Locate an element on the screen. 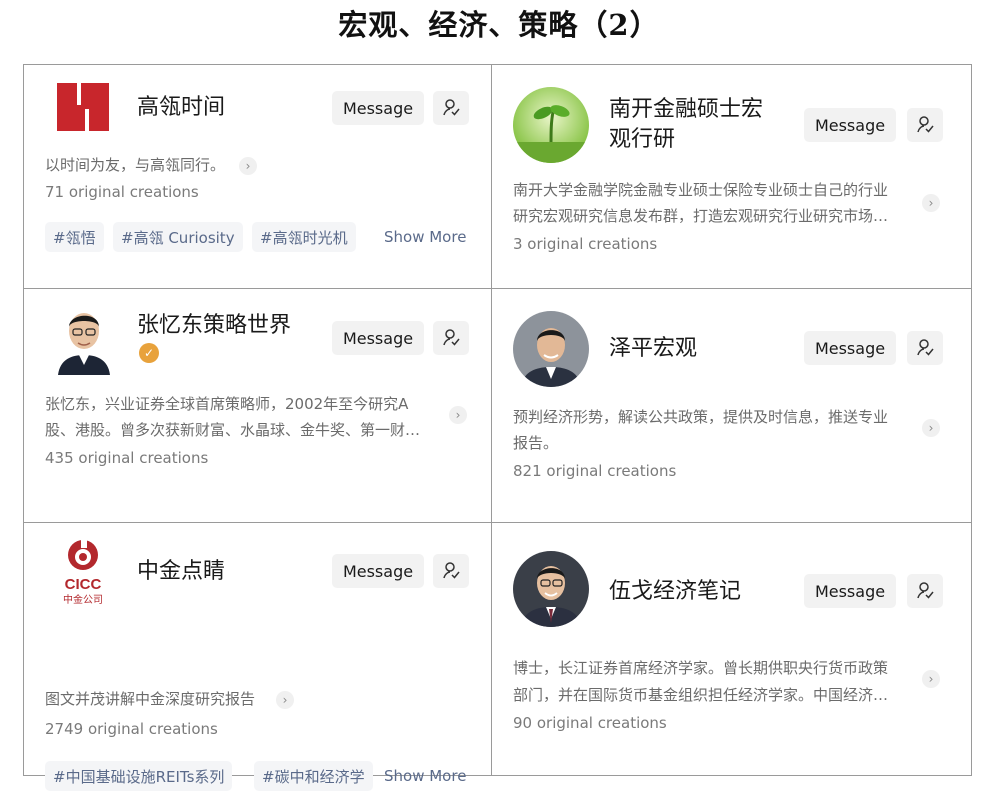  page-title: 宏观、经济、策略（2） is located at coordinates (499, 25).